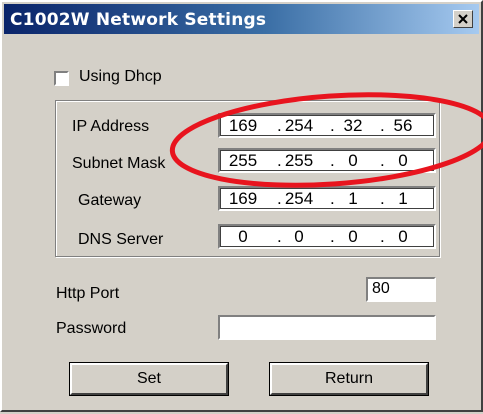 Image resolution: width=483 pixels, height=414 pixels. What do you see at coordinates (327, 236) in the screenshot?
I see `dns-server-field: 0 . 0 . 0 . 0` at bounding box center [327, 236].